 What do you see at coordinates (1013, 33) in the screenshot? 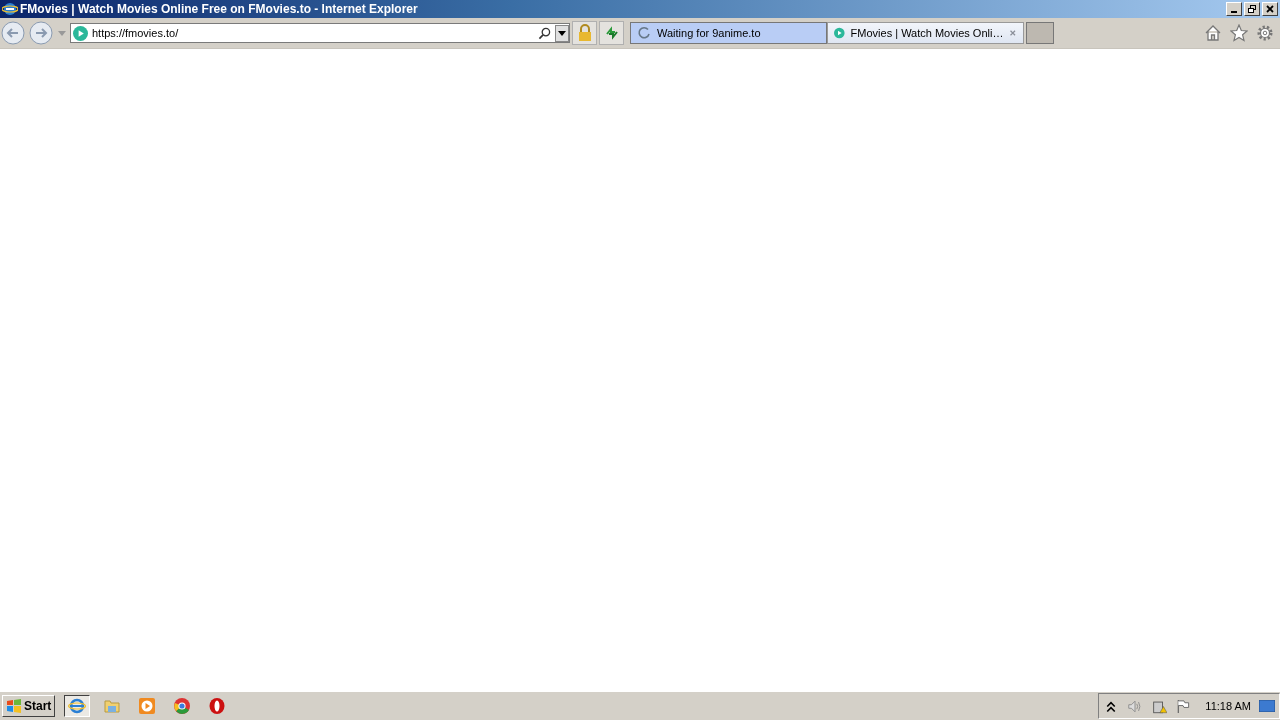
I see `close-tab-icon` at bounding box center [1013, 33].